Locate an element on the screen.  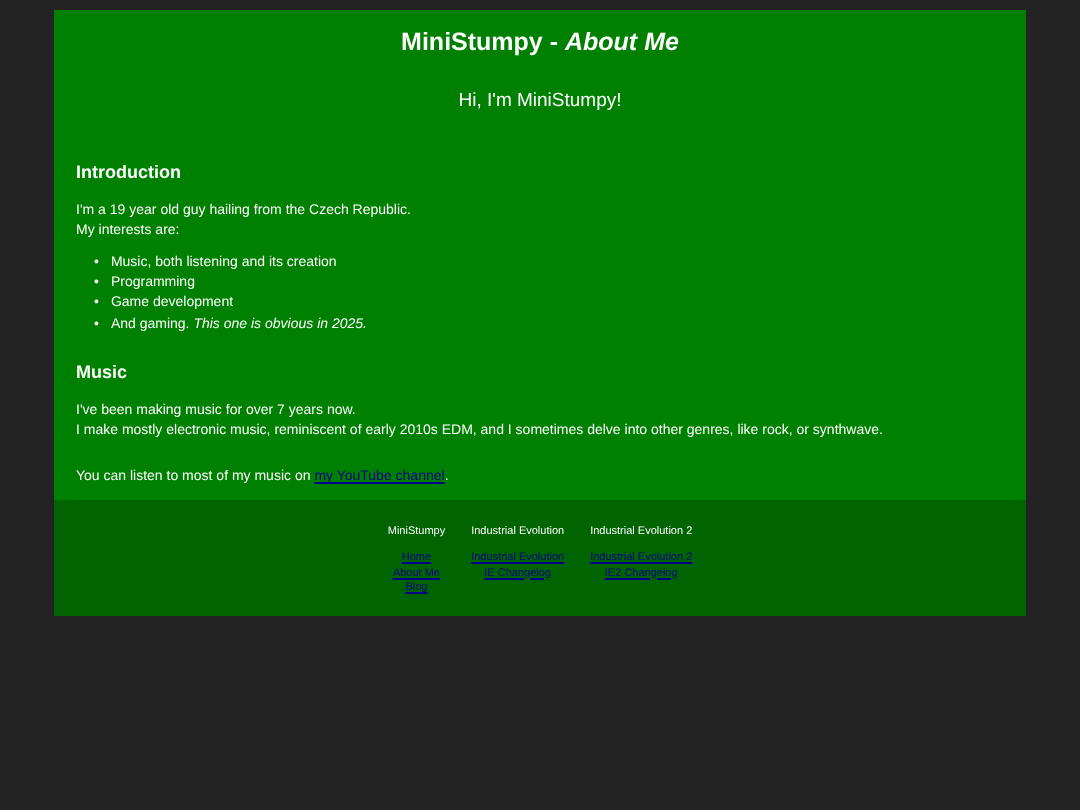
greeting: Hi, I'm MiniStumpy! is located at coordinates (540, 101).